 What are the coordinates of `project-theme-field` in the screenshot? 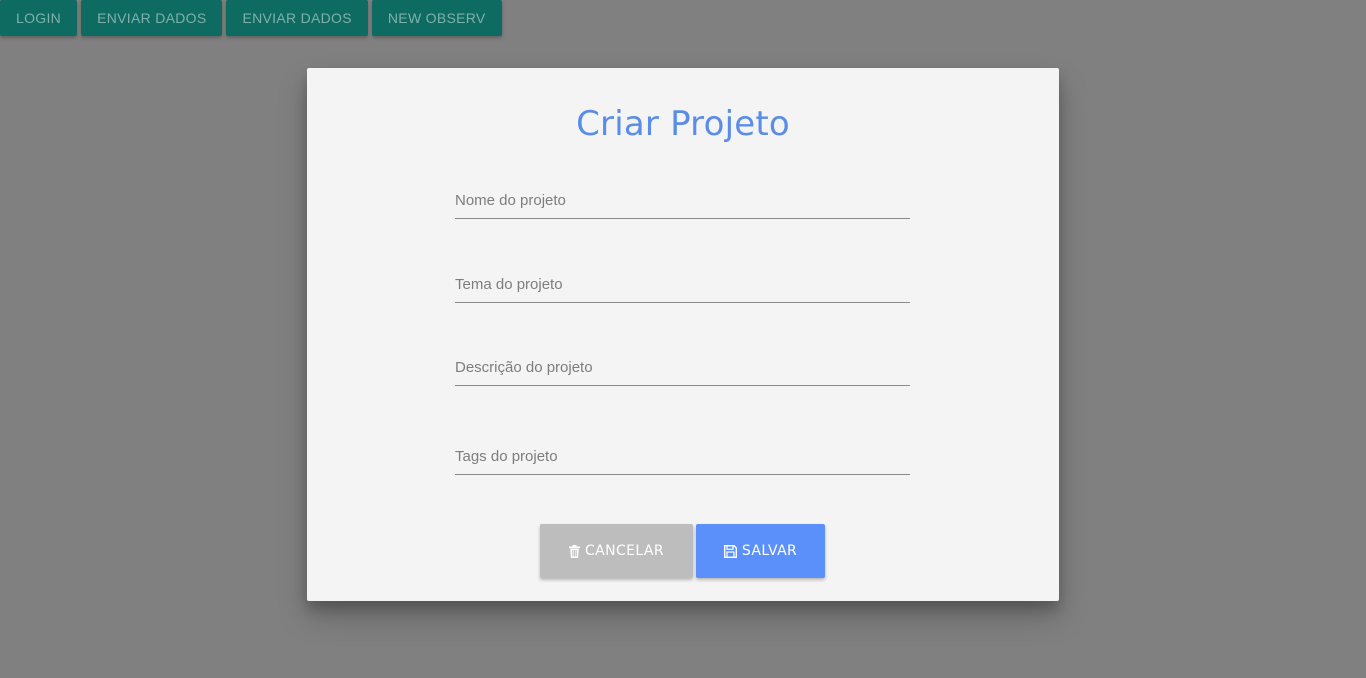 It's located at (682, 284).